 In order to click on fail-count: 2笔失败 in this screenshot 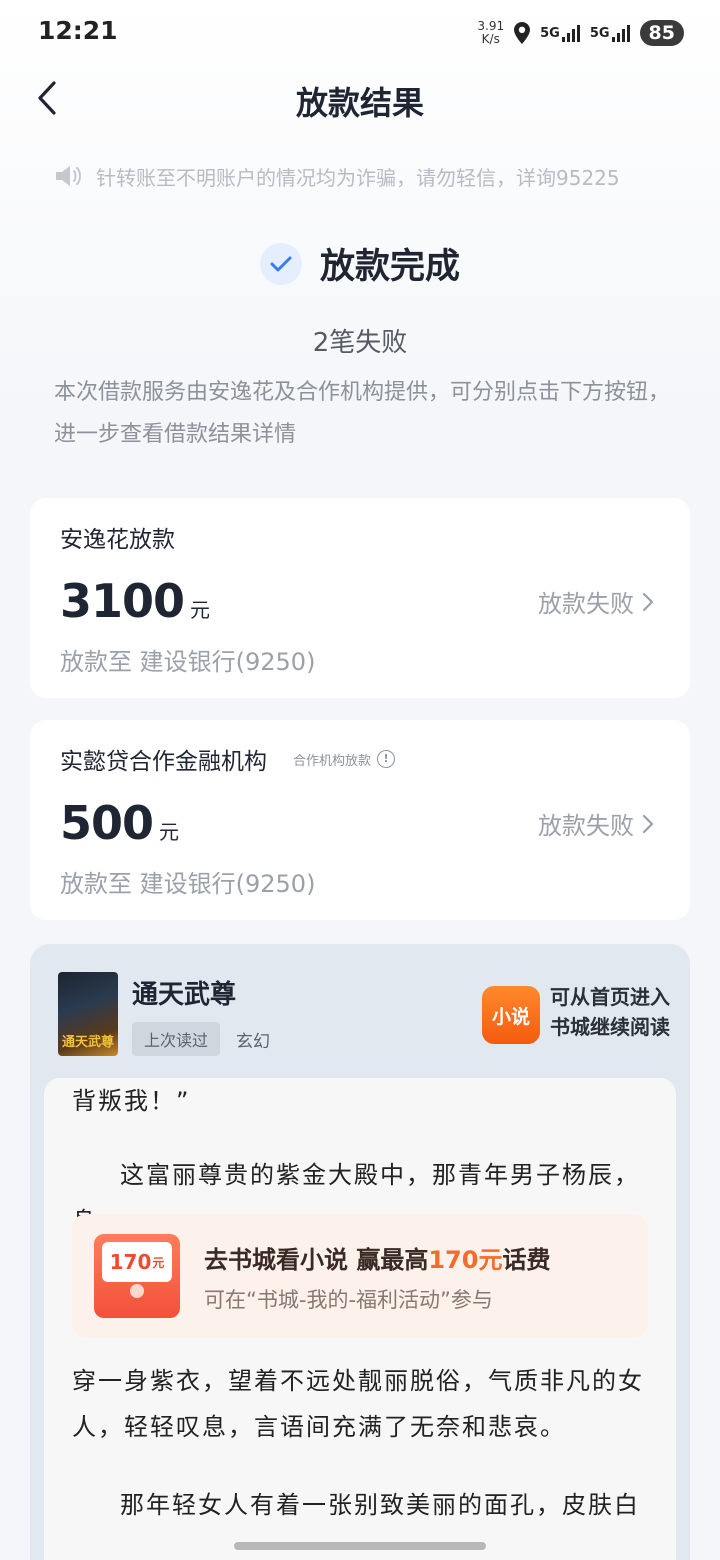, I will do `click(360, 343)`.